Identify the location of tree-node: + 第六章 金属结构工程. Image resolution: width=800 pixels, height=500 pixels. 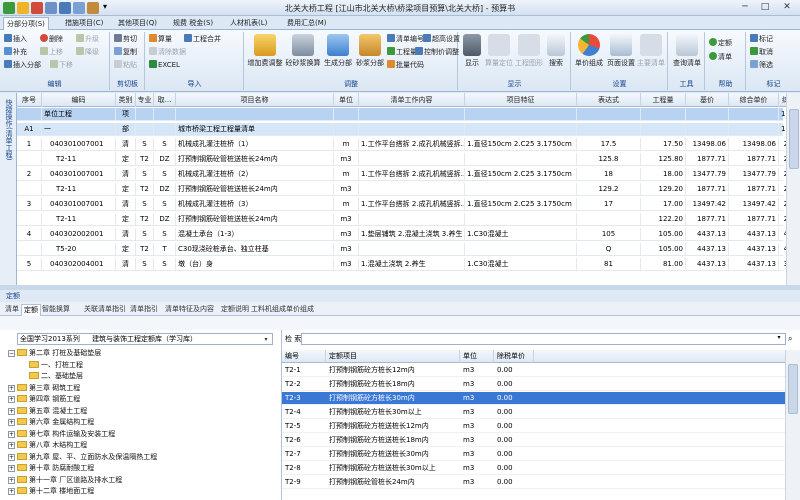
(51, 422).